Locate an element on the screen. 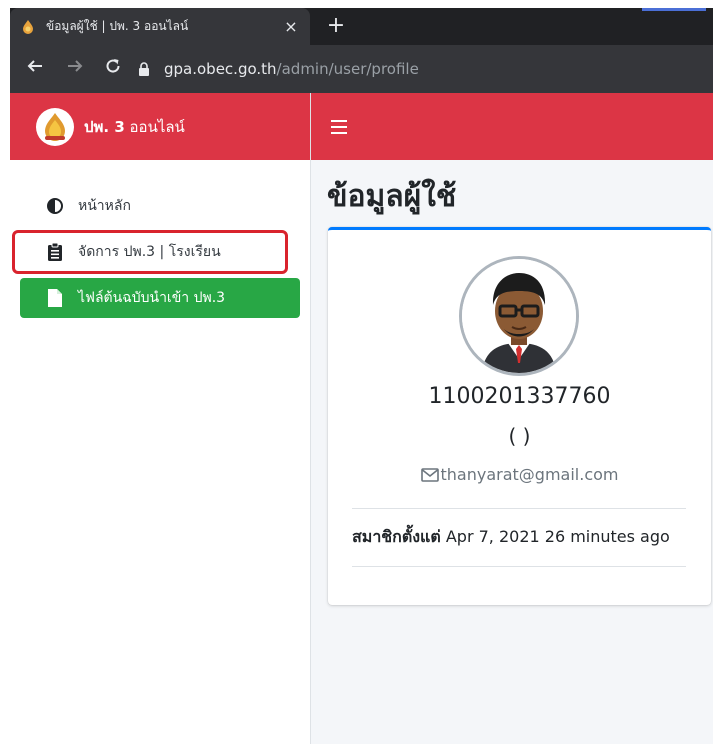 This screenshot has width=713, height=744. sidebar-item-manage-school: จัดการ ปพ.3 | โรงเรียน is located at coordinates (150, 252).